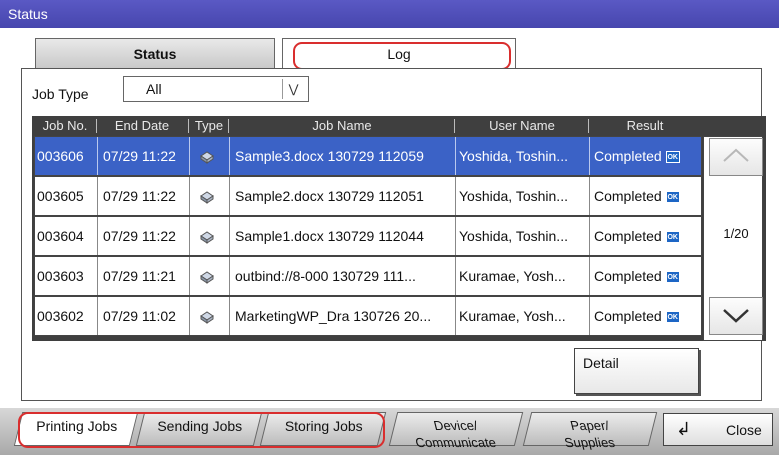 This screenshot has height=455, width=779. What do you see at coordinates (155, 53) in the screenshot?
I see `tab-status: Status` at bounding box center [155, 53].